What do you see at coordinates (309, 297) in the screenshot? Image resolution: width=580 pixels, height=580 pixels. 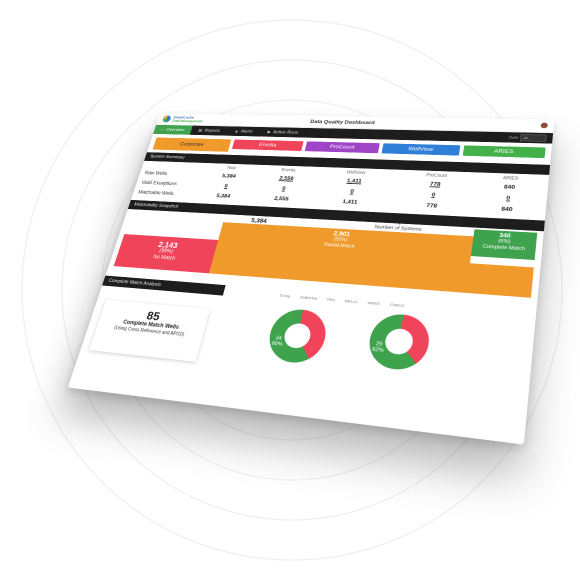 I see `analysis-column: ENERTIA` at bounding box center [309, 297].